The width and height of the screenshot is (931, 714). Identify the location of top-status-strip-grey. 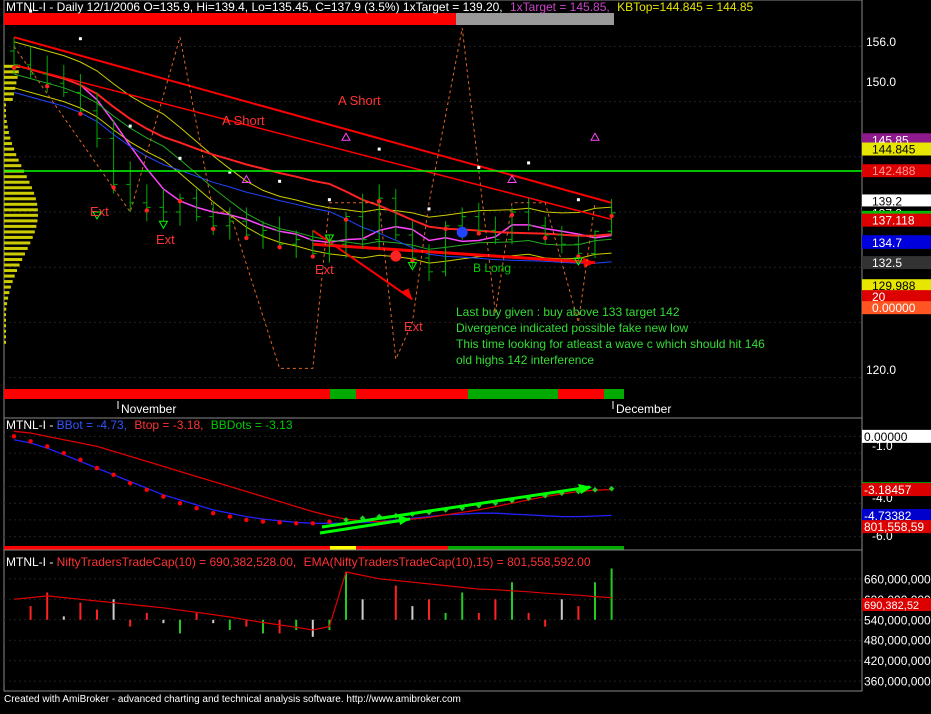
(535, 19).